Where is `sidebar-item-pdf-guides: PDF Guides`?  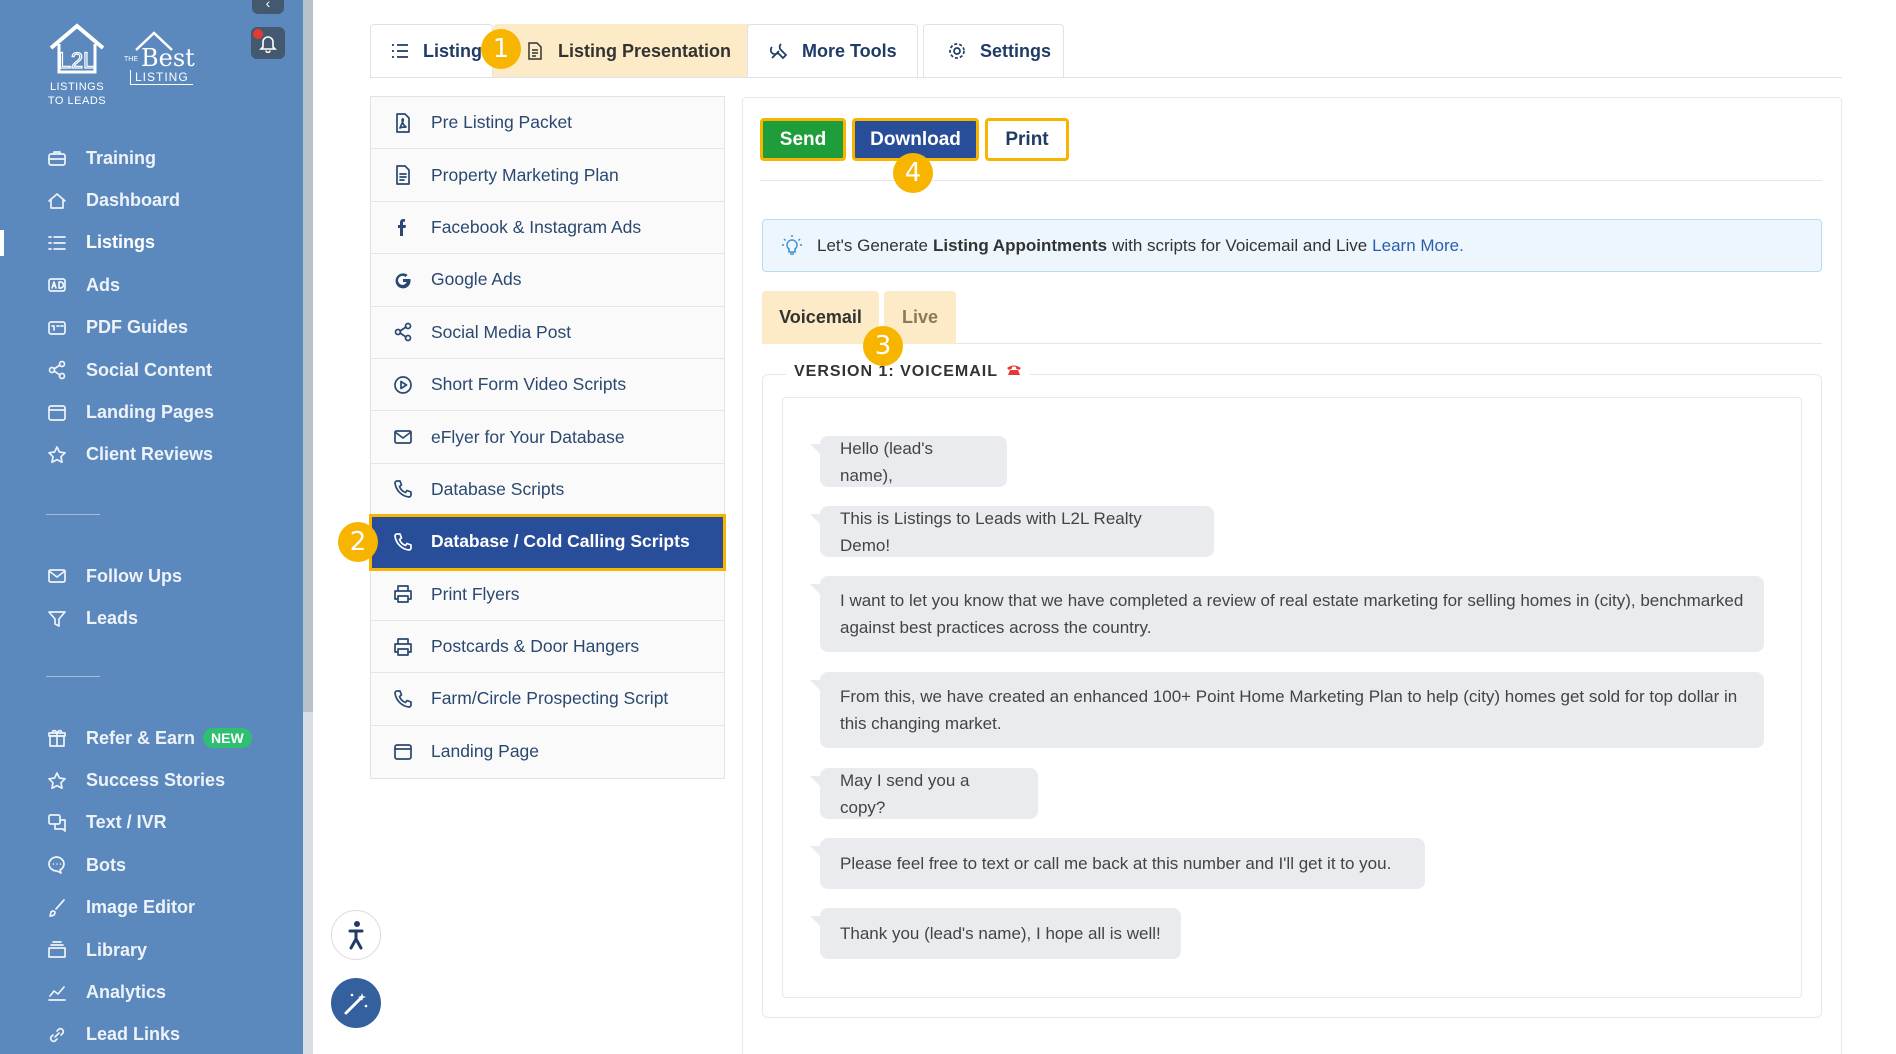 sidebar-item-pdf-guides: PDF Guides is located at coordinates (151, 328).